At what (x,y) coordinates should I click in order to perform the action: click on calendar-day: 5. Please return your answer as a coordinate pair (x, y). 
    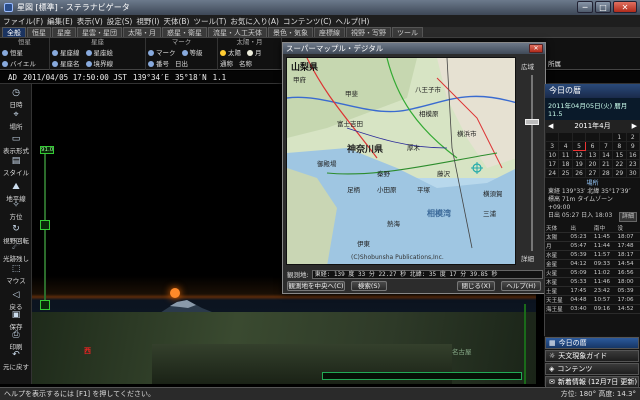
    Looking at the image, I should click on (579, 146).